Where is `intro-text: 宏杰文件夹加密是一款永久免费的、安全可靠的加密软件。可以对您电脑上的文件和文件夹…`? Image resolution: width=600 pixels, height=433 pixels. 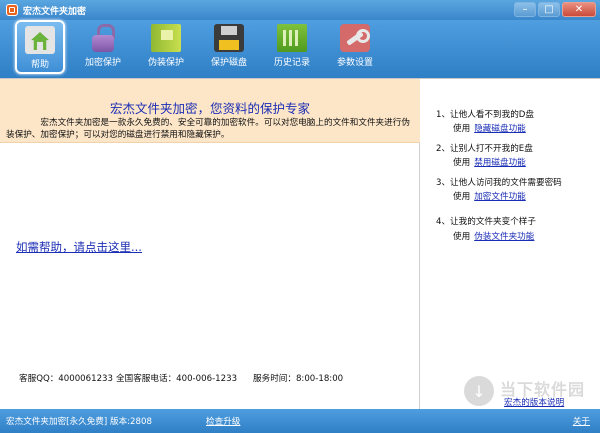
intro-text: 宏杰文件夹加密是一款永久免费的、安全可靠的加密软件。可以对您电脑上的文件和文件夹… is located at coordinates (208, 129).